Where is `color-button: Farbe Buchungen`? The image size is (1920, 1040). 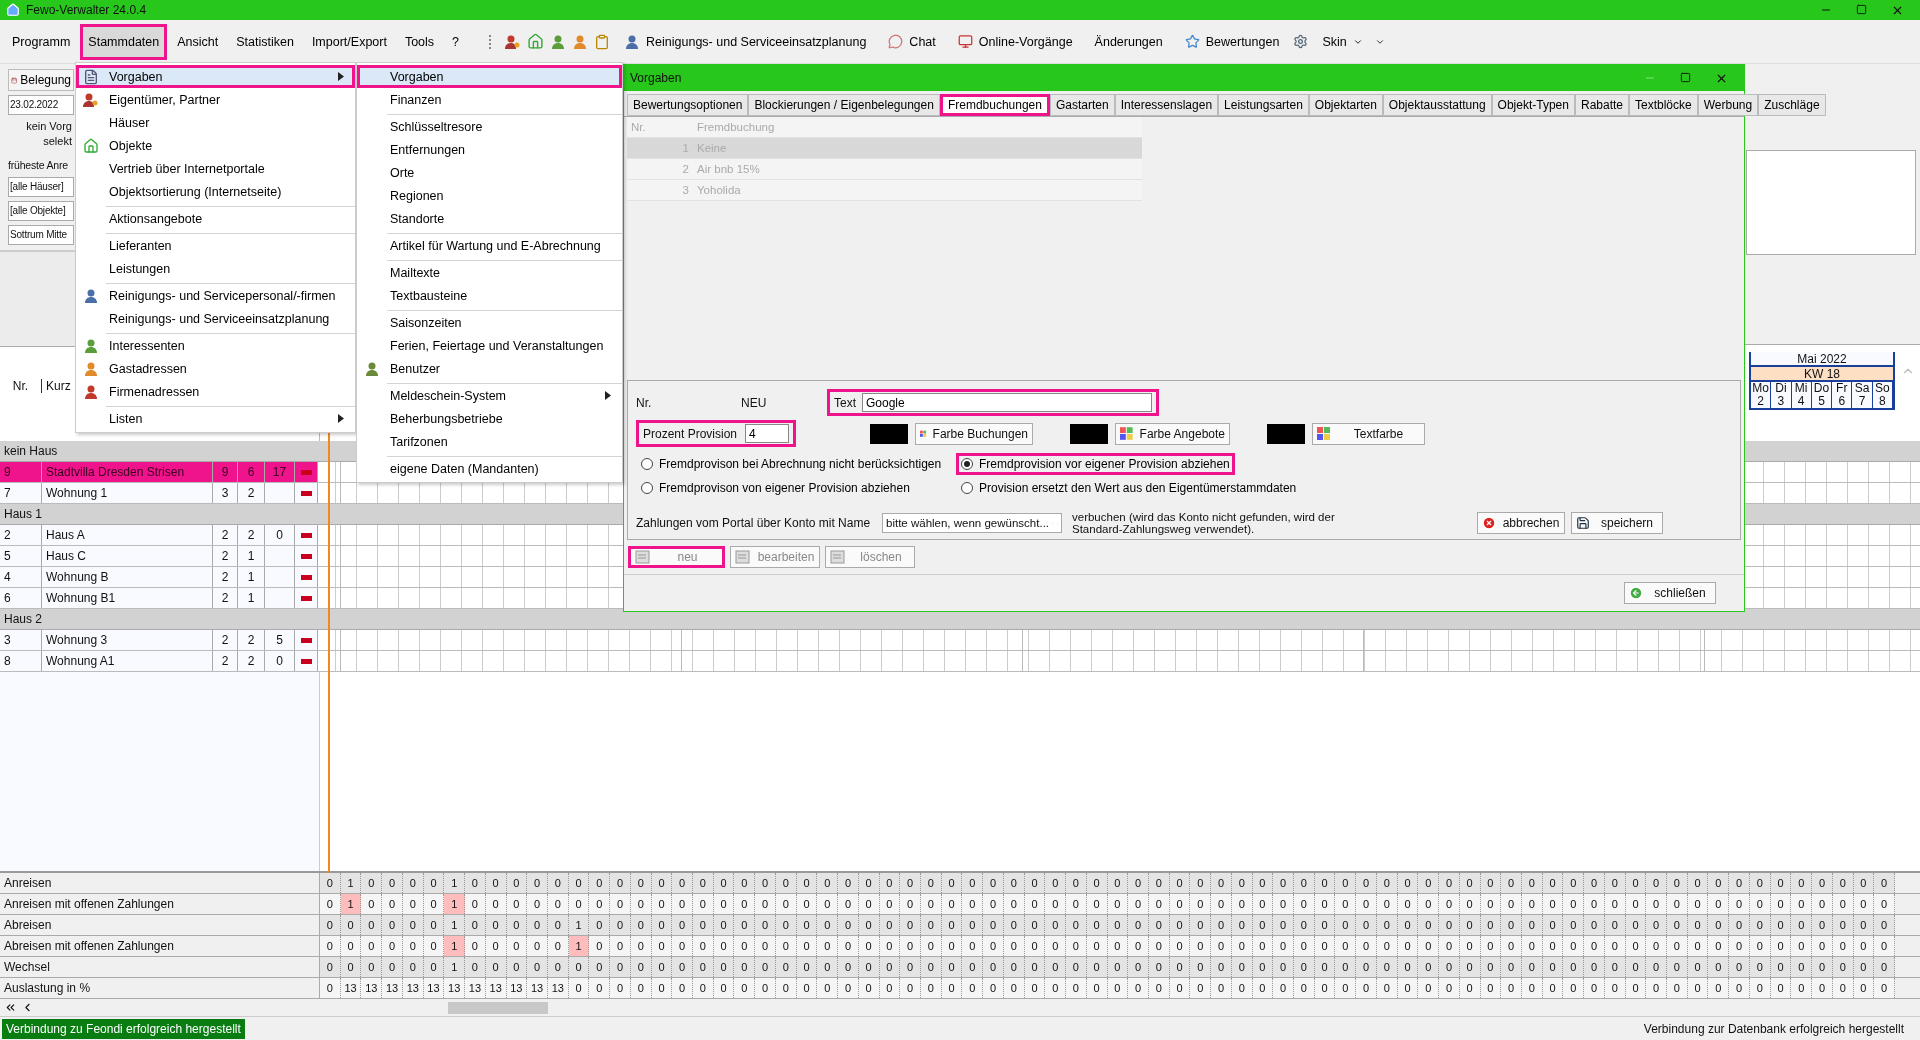 color-button: Farbe Buchungen is located at coordinates (974, 433).